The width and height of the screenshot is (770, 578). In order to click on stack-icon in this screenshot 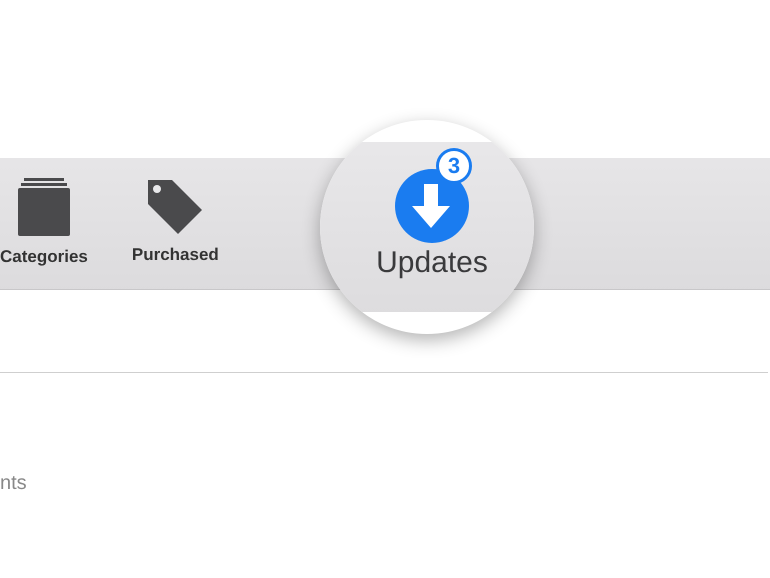, I will do `click(44, 208)`.